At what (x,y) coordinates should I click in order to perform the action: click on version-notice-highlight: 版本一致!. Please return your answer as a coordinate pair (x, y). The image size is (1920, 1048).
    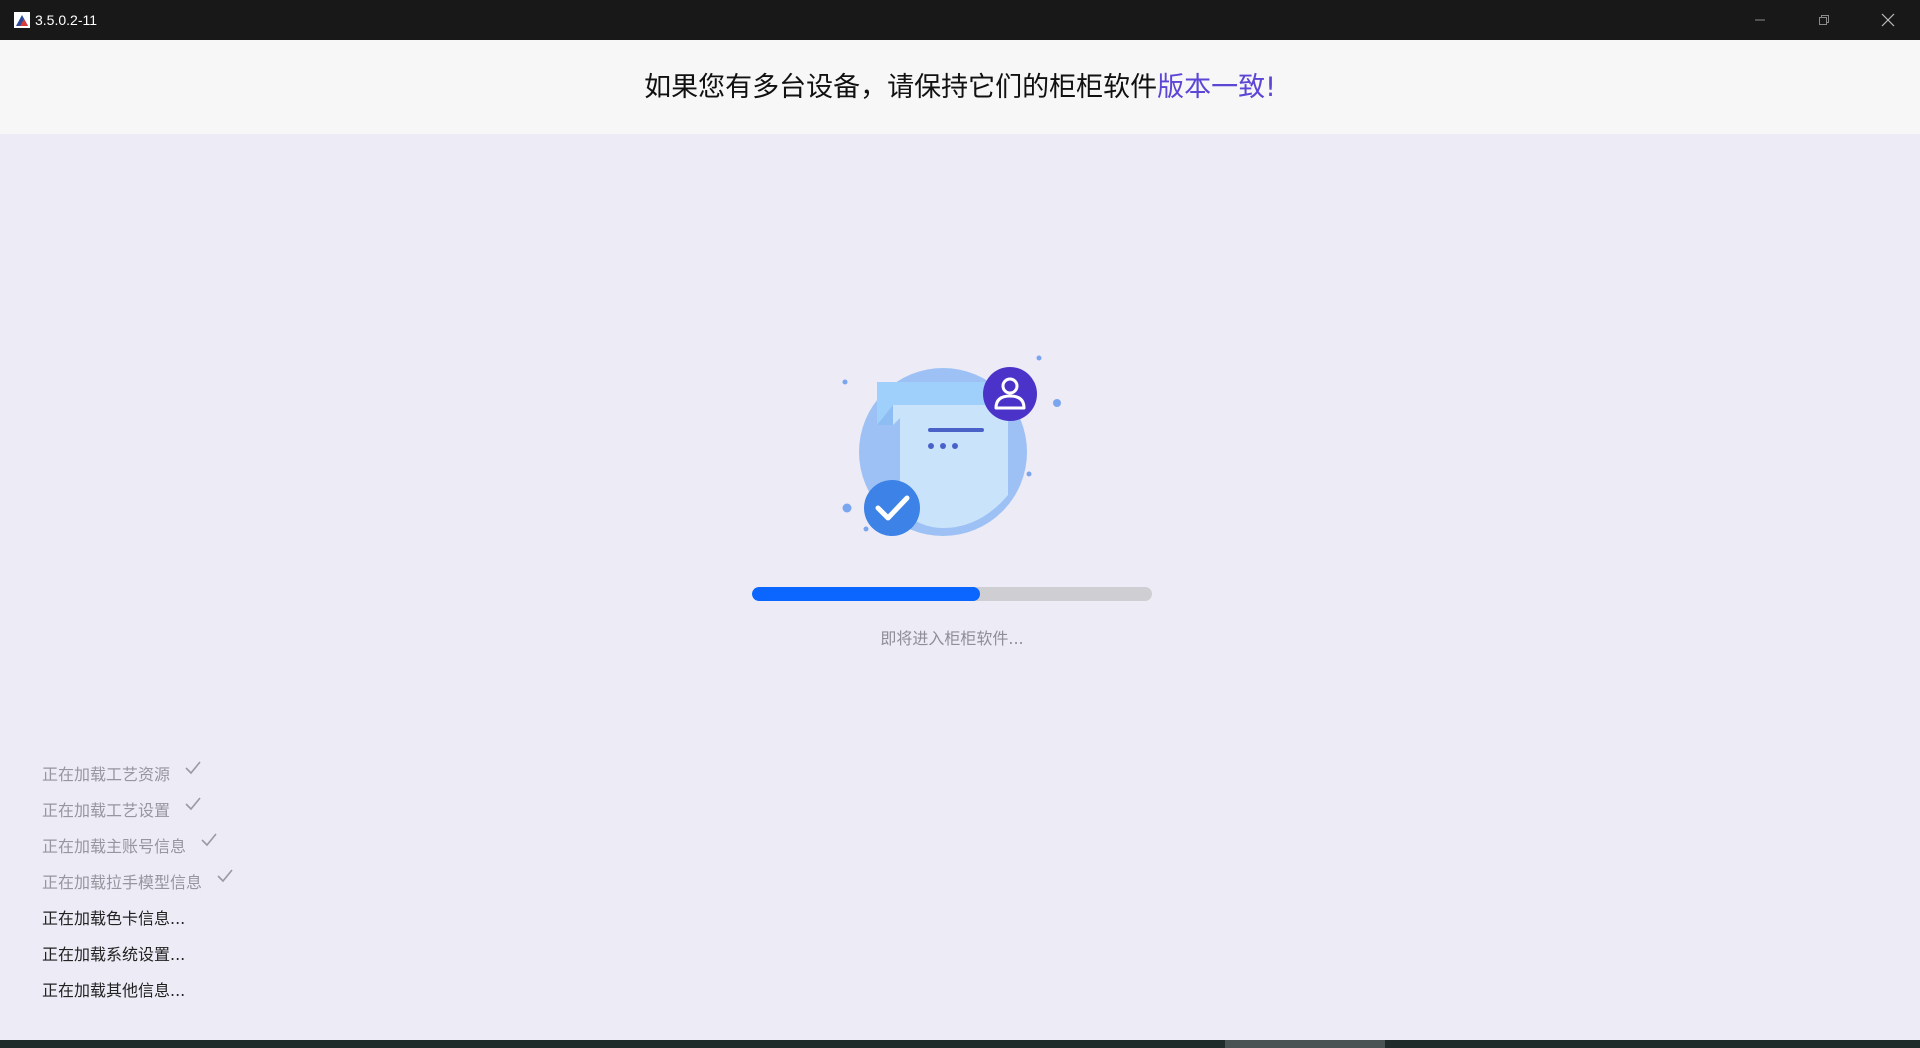
    Looking at the image, I should click on (1216, 87).